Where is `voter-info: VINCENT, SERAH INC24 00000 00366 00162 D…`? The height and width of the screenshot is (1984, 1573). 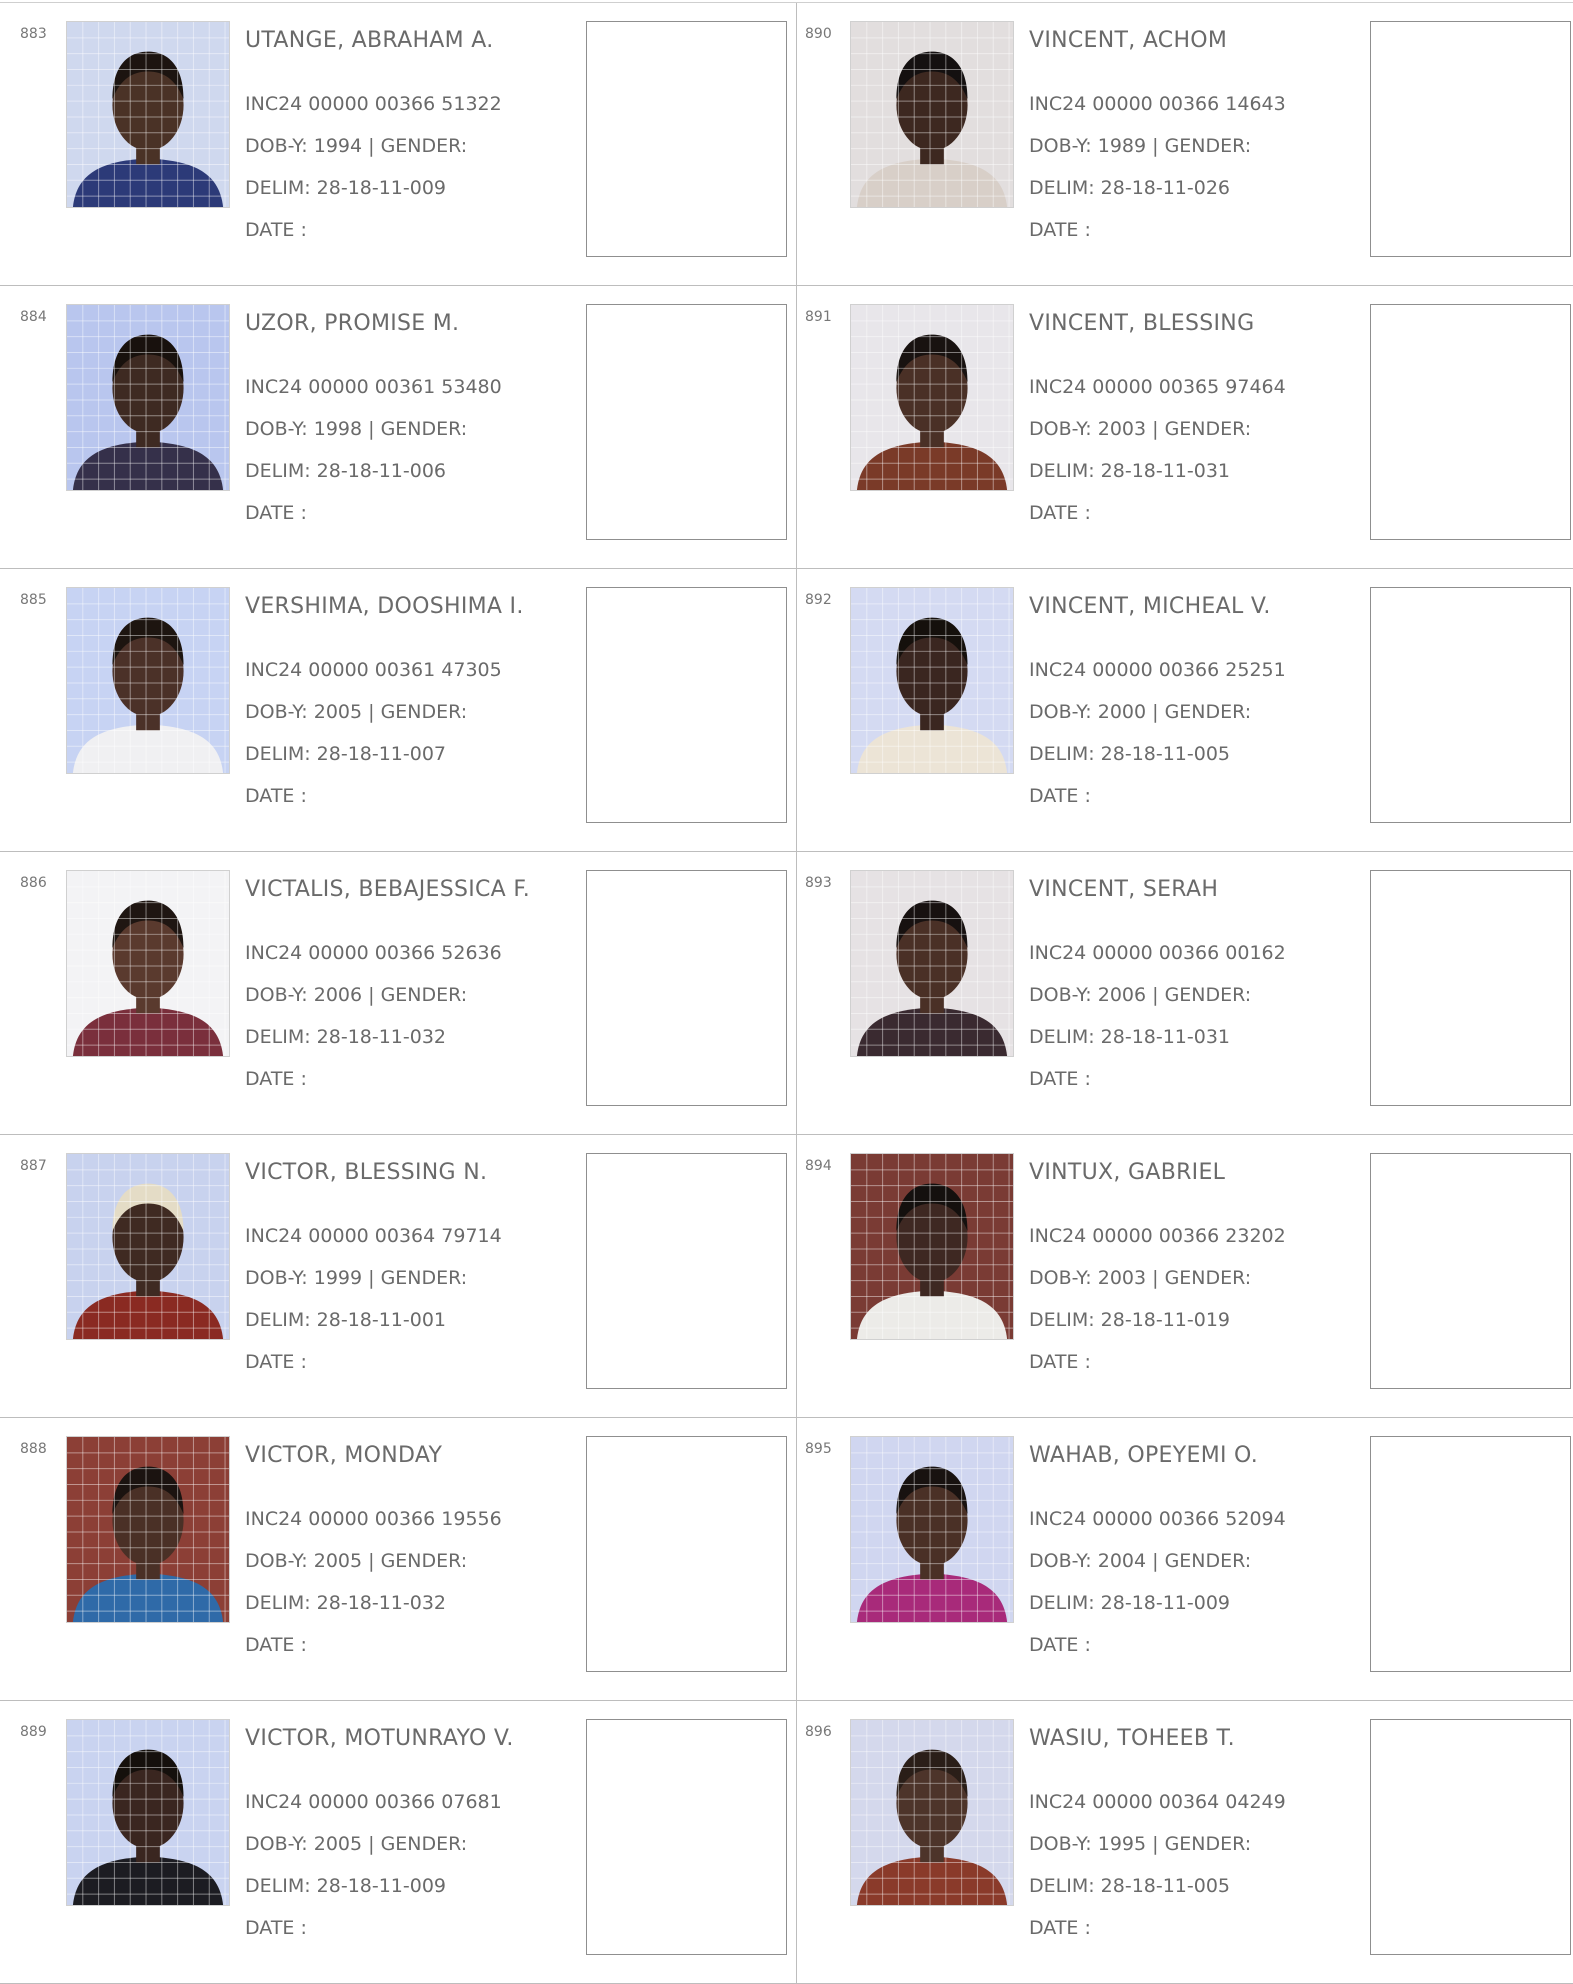
voter-info: VINCENT, SERAH INC24 00000 00366 00162 D… is located at coordinates (1157, 984).